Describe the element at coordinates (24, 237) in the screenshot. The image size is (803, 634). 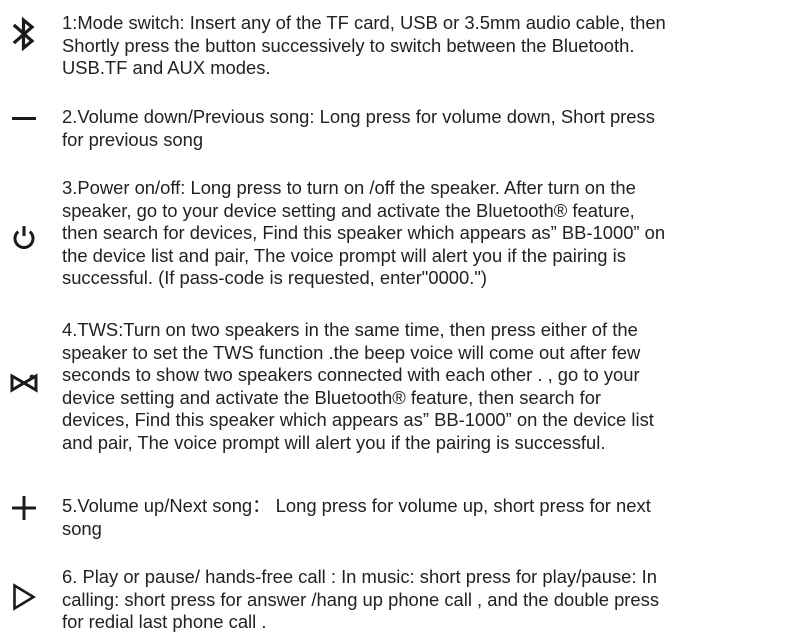
I see `power-icon` at that location.